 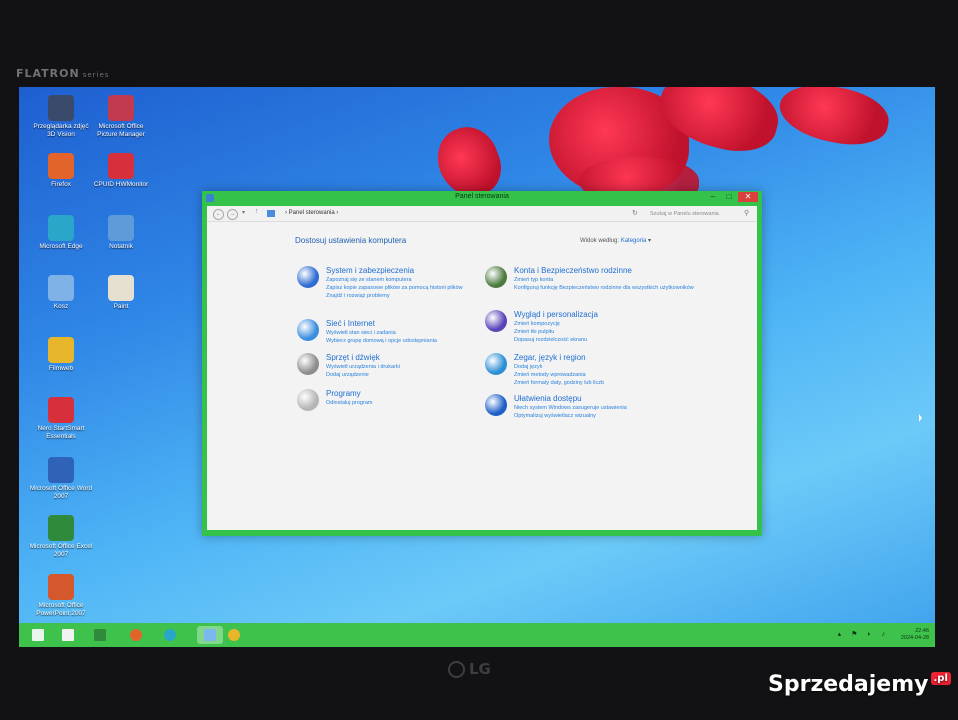 I want to click on monitor-brand: FLATRON series, so click(x=63, y=73).